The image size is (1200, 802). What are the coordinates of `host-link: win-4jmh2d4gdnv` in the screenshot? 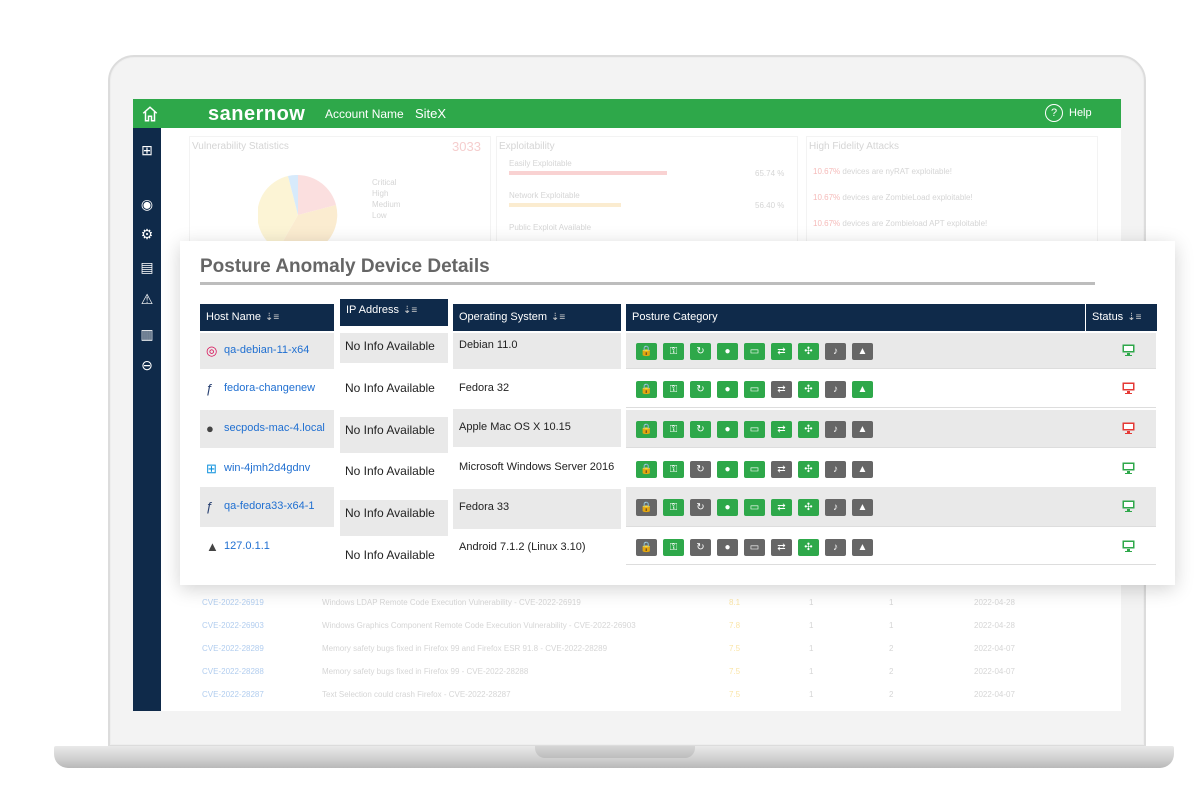 It's located at (267, 468).